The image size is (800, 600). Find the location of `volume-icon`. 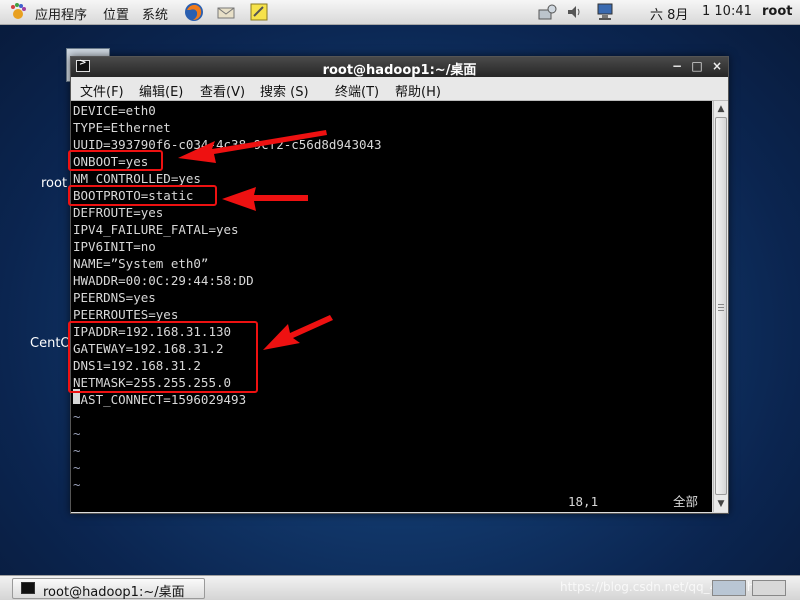

volume-icon is located at coordinates (575, 12).